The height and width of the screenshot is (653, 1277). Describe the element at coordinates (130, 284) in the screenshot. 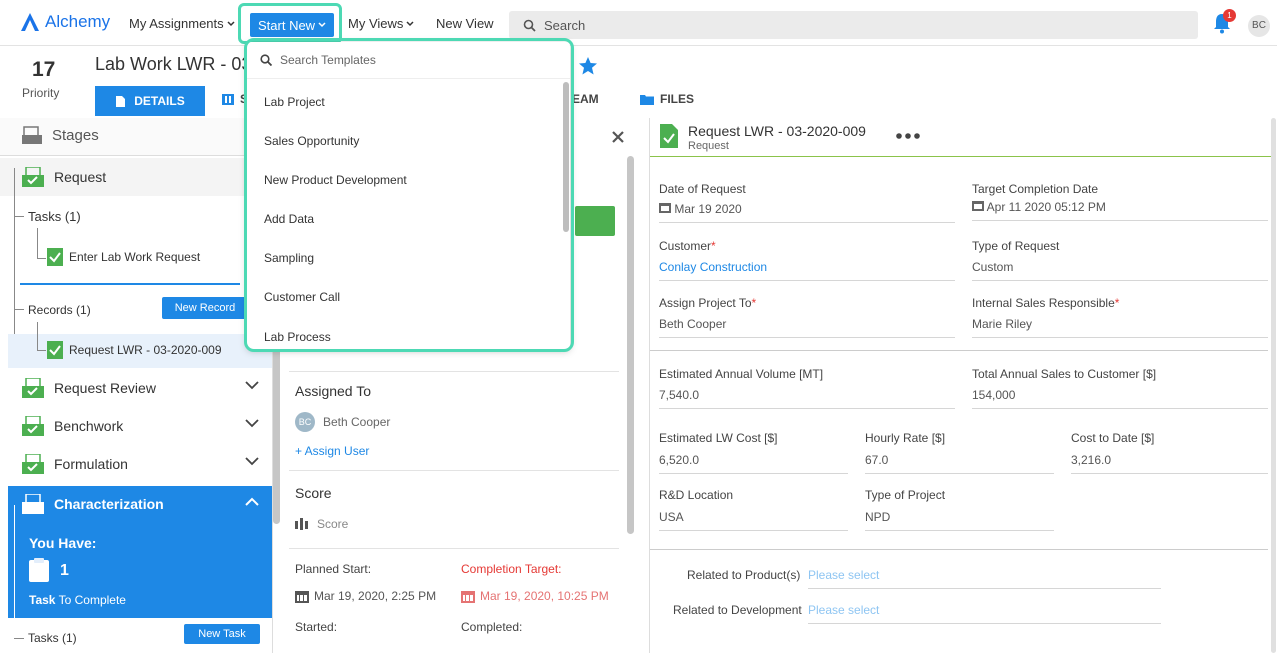

I see `stage-divider` at that location.